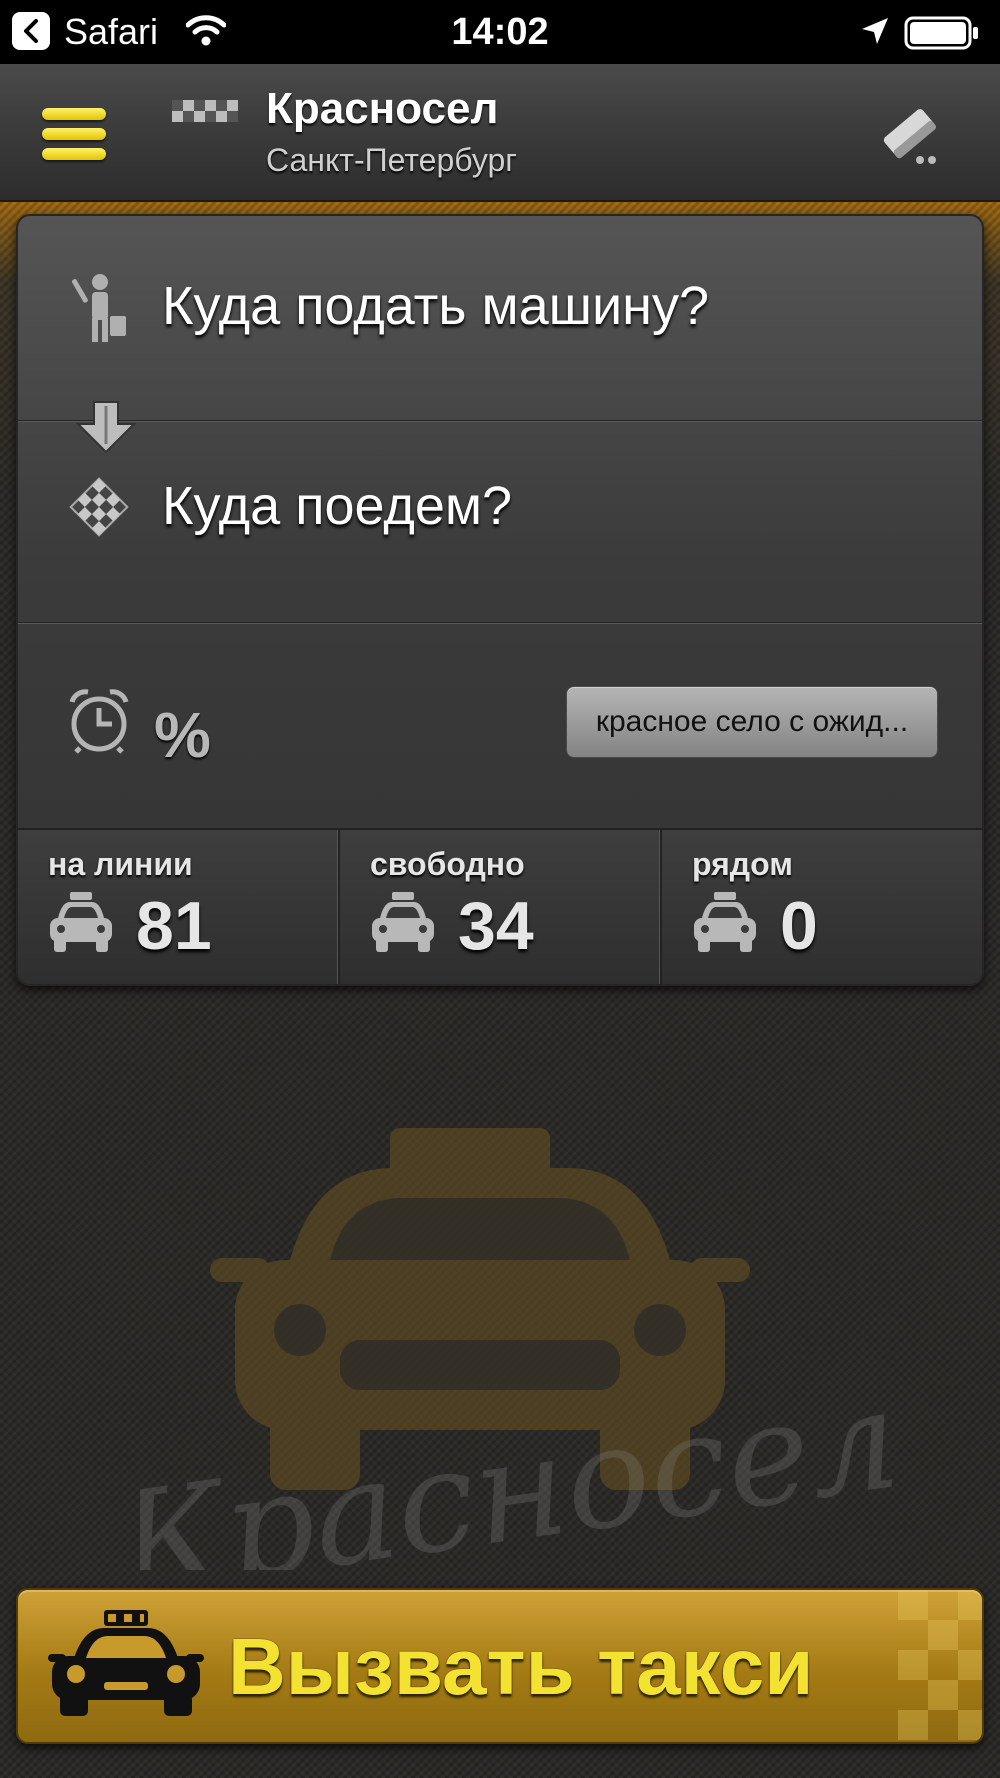  I want to click on pickup-input: Куда подать машину?, so click(435, 306).